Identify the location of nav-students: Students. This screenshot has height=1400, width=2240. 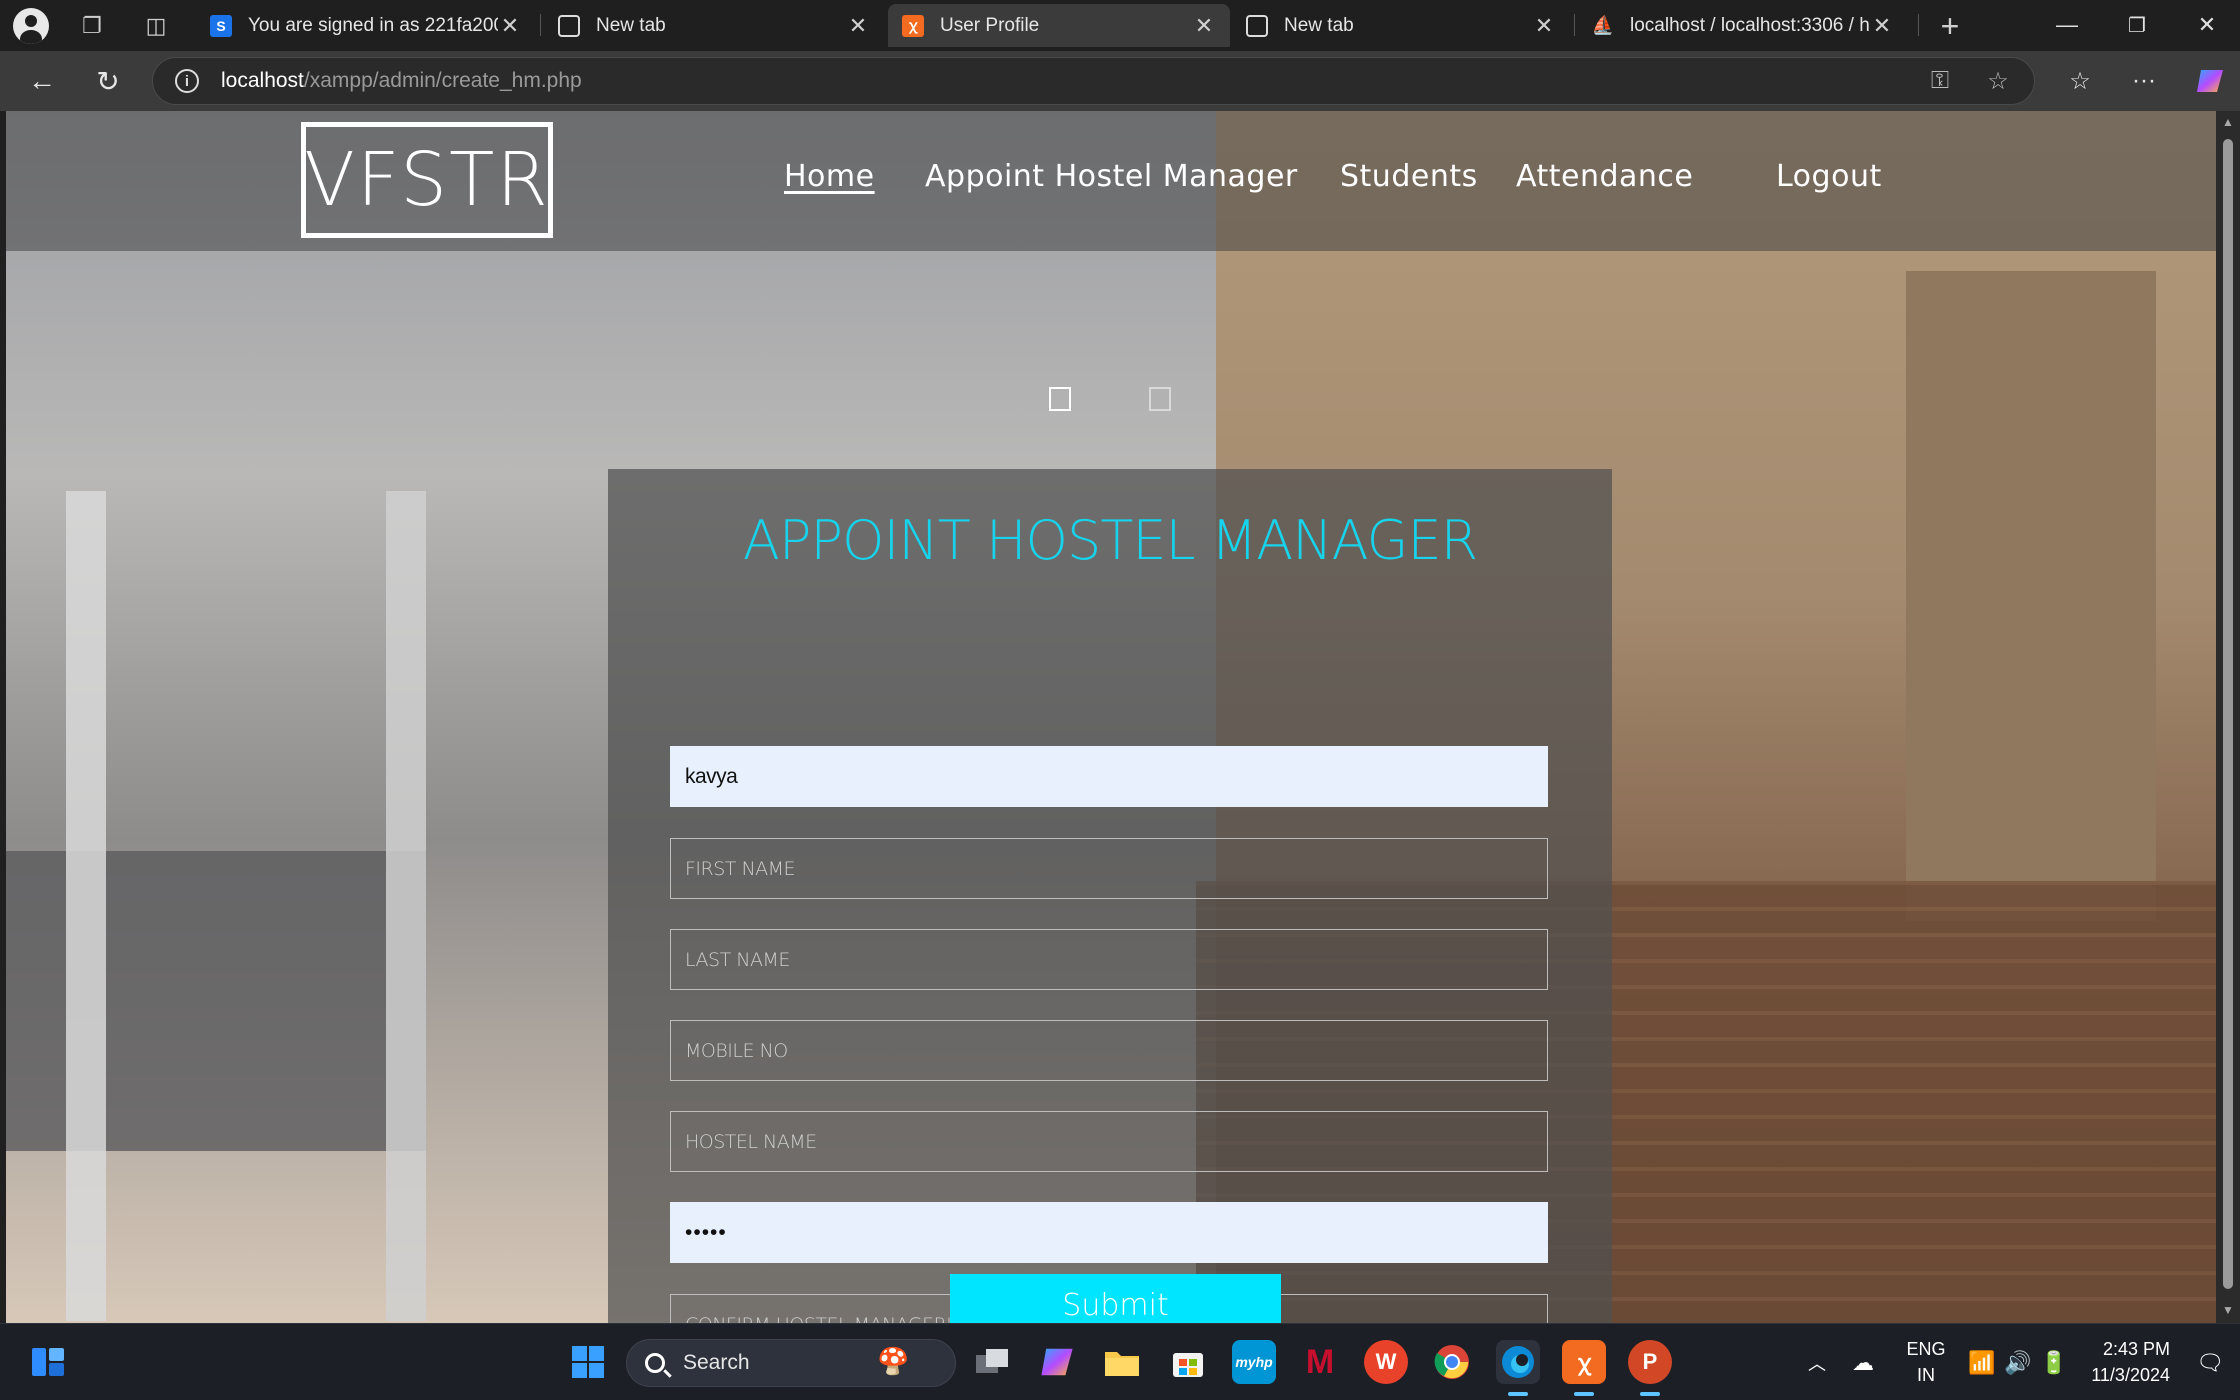
(1409, 176).